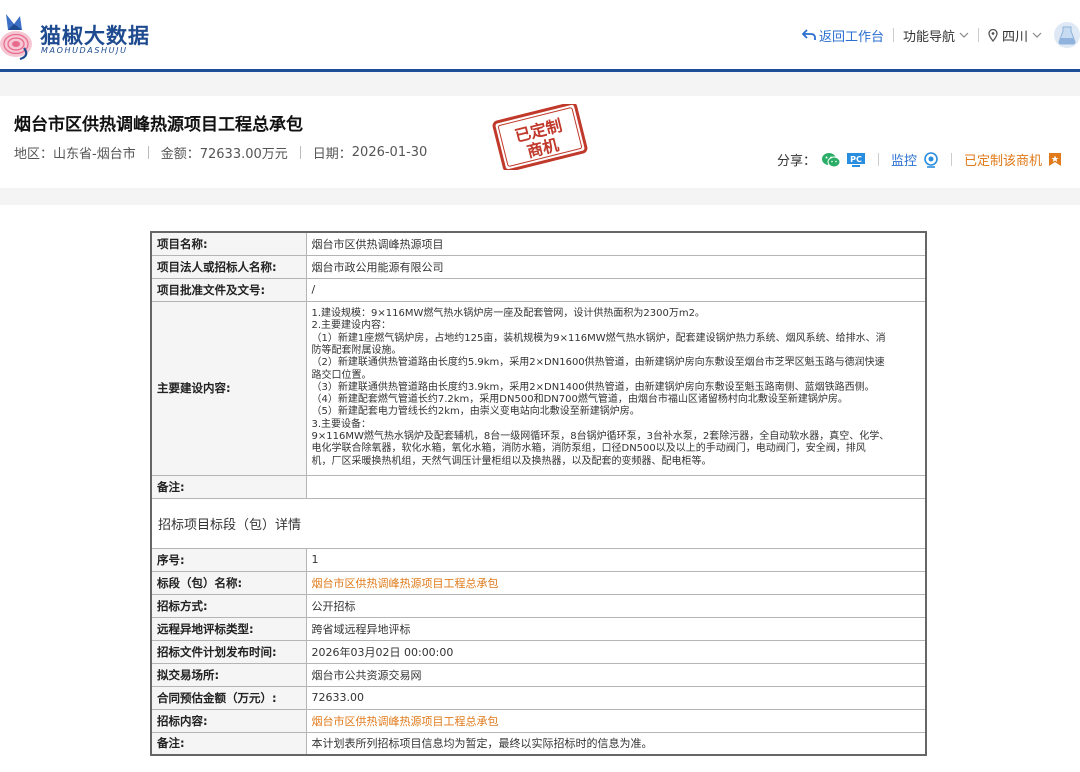  Describe the element at coordinates (228, 289) in the screenshot. I see `approval-label: 项目批准文件及文号:` at that location.